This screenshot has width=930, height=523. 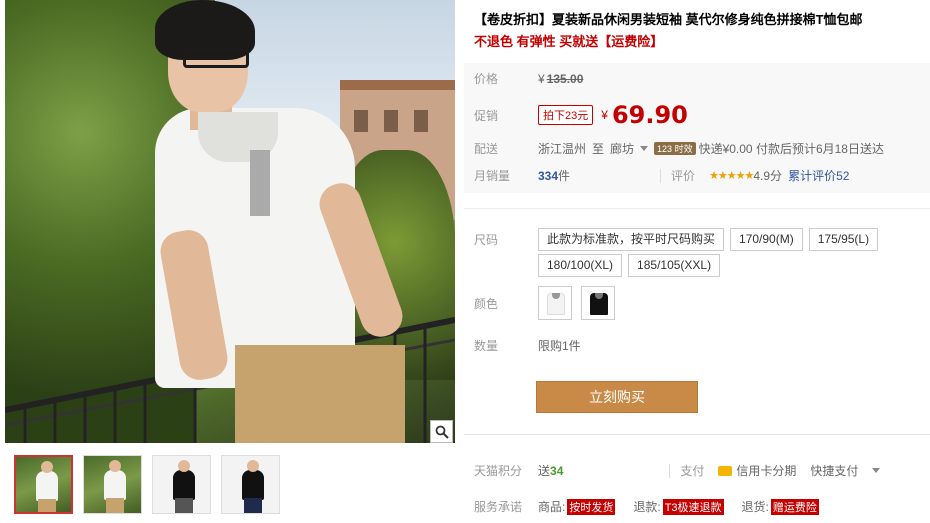 What do you see at coordinates (692, 471) in the screenshot?
I see `payment-label: 支付` at bounding box center [692, 471].